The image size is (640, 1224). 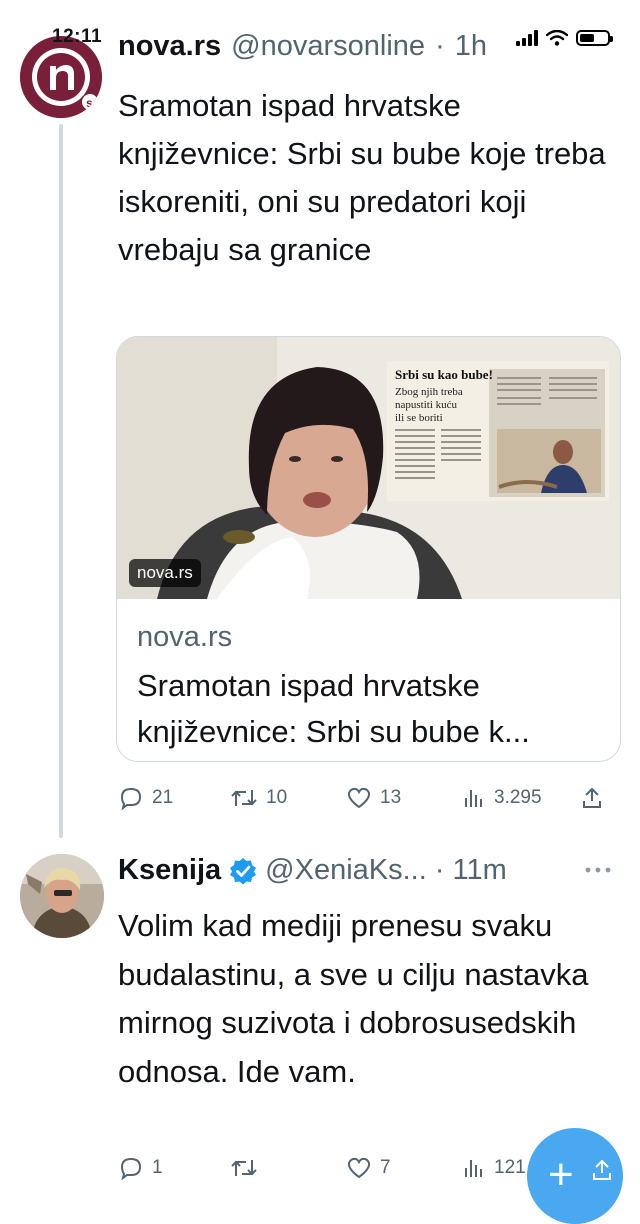 What do you see at coordinates (328, 46) in the screenshot?
I see `author-handle: @novarsonline` at bounding box center [328, 46].